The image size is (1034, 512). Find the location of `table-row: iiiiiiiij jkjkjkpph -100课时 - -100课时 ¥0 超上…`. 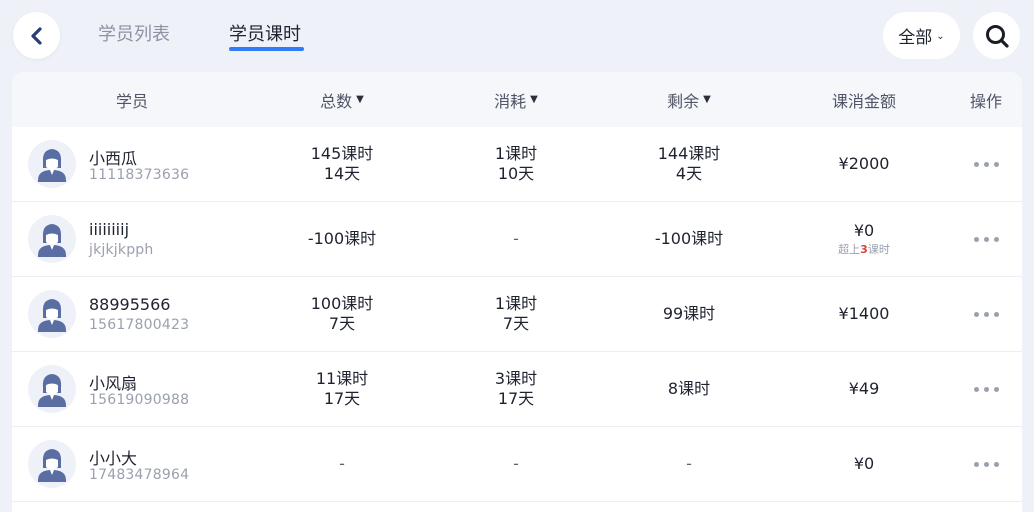

table-row: iiiiiiiij jkjkjkpph -100课时 - -100课时 ¥0 超上… is located at coordinates (517, 239).